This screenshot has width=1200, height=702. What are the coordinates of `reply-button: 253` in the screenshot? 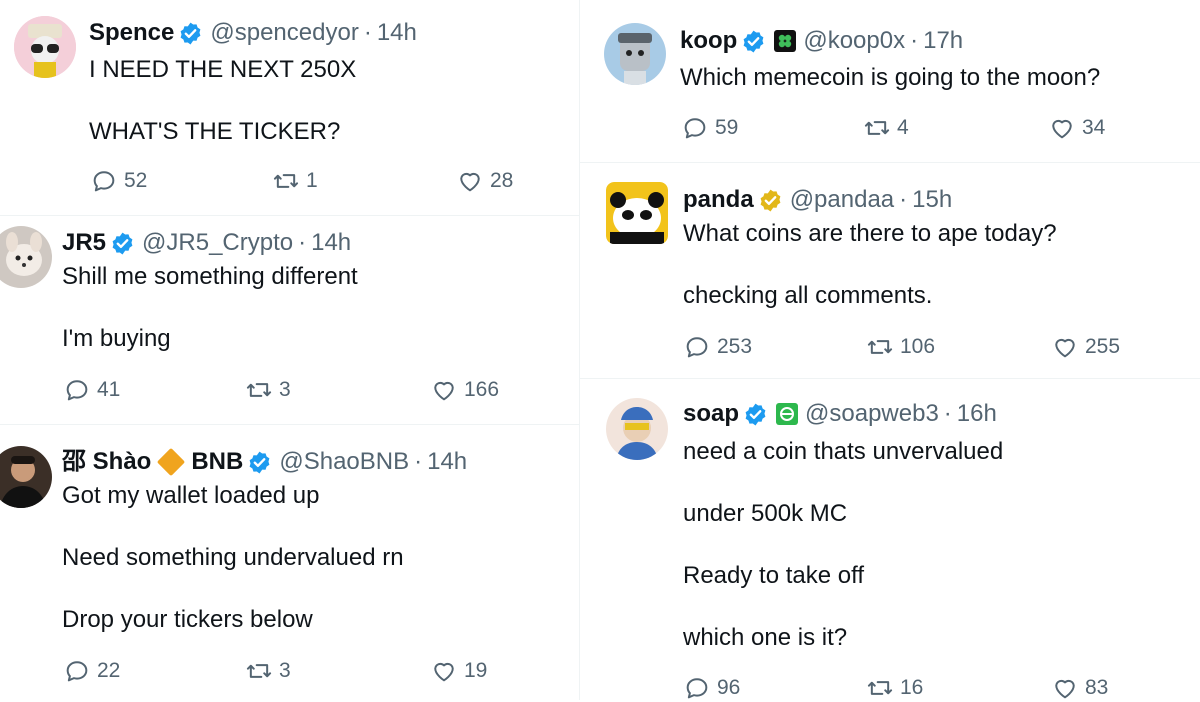 It's located at (717, 347).